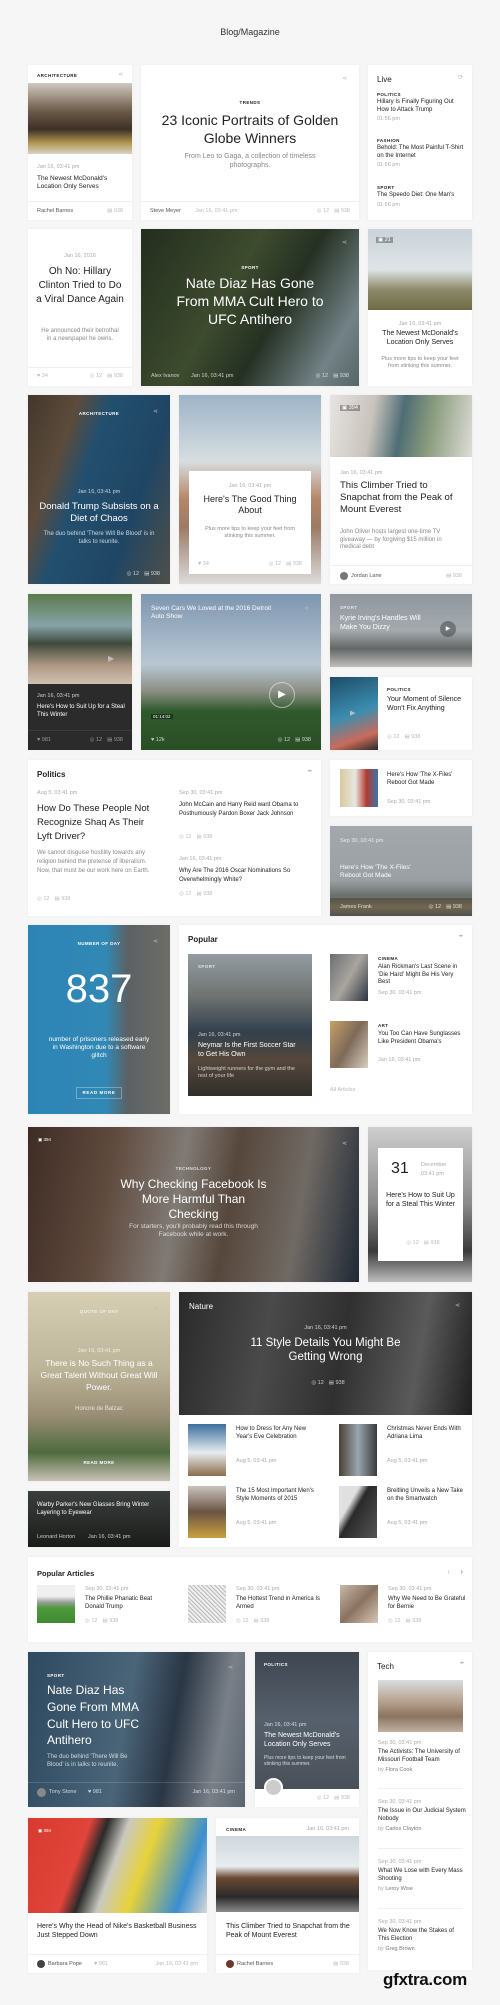  Describe the element at coordinates (65, 1964) in the screenshot. I see `author-name: Barbara Pope` at that location.